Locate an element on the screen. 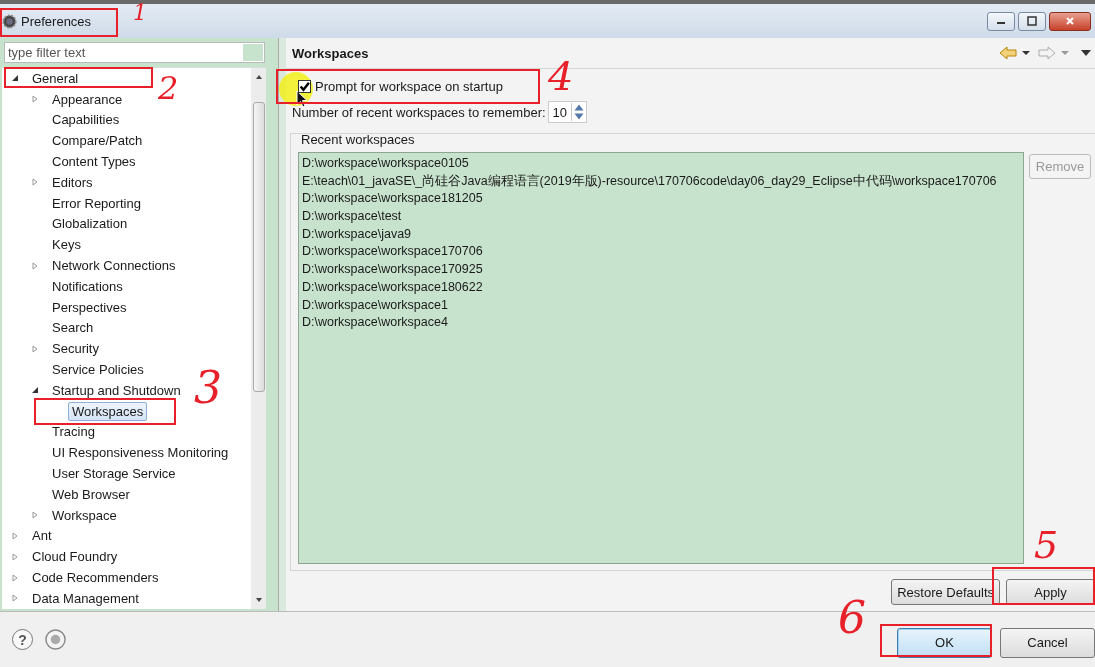  help-icon: ? is located at coordinates (22, 639).